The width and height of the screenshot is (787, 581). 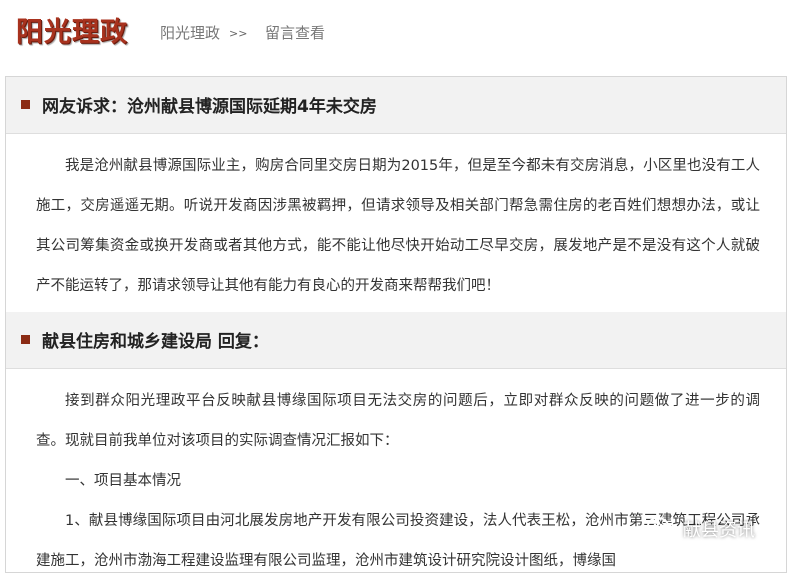 I want to click on petition-header: 网友诉求：沧州献县博源国际延期4年未交房, so click(x=396, y=105).